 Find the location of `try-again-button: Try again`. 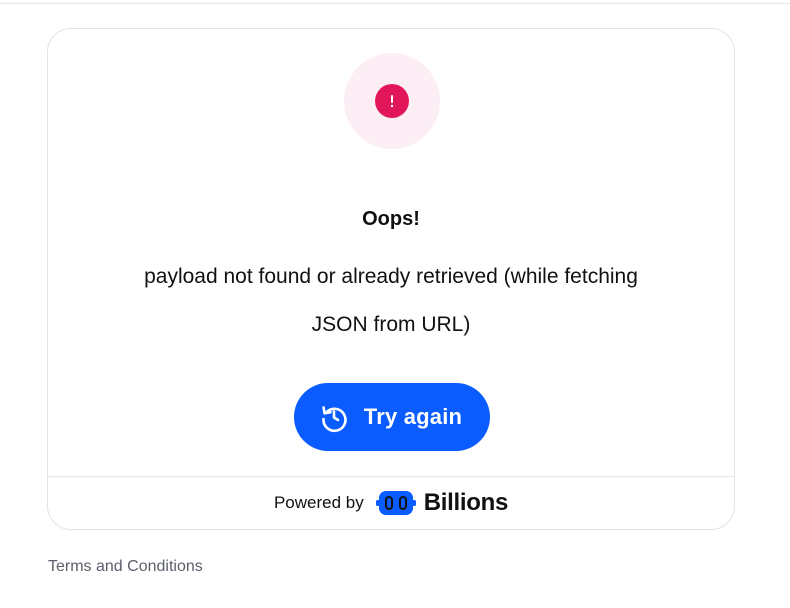

try-again-button: Try again is located at coordinates (392, 417).